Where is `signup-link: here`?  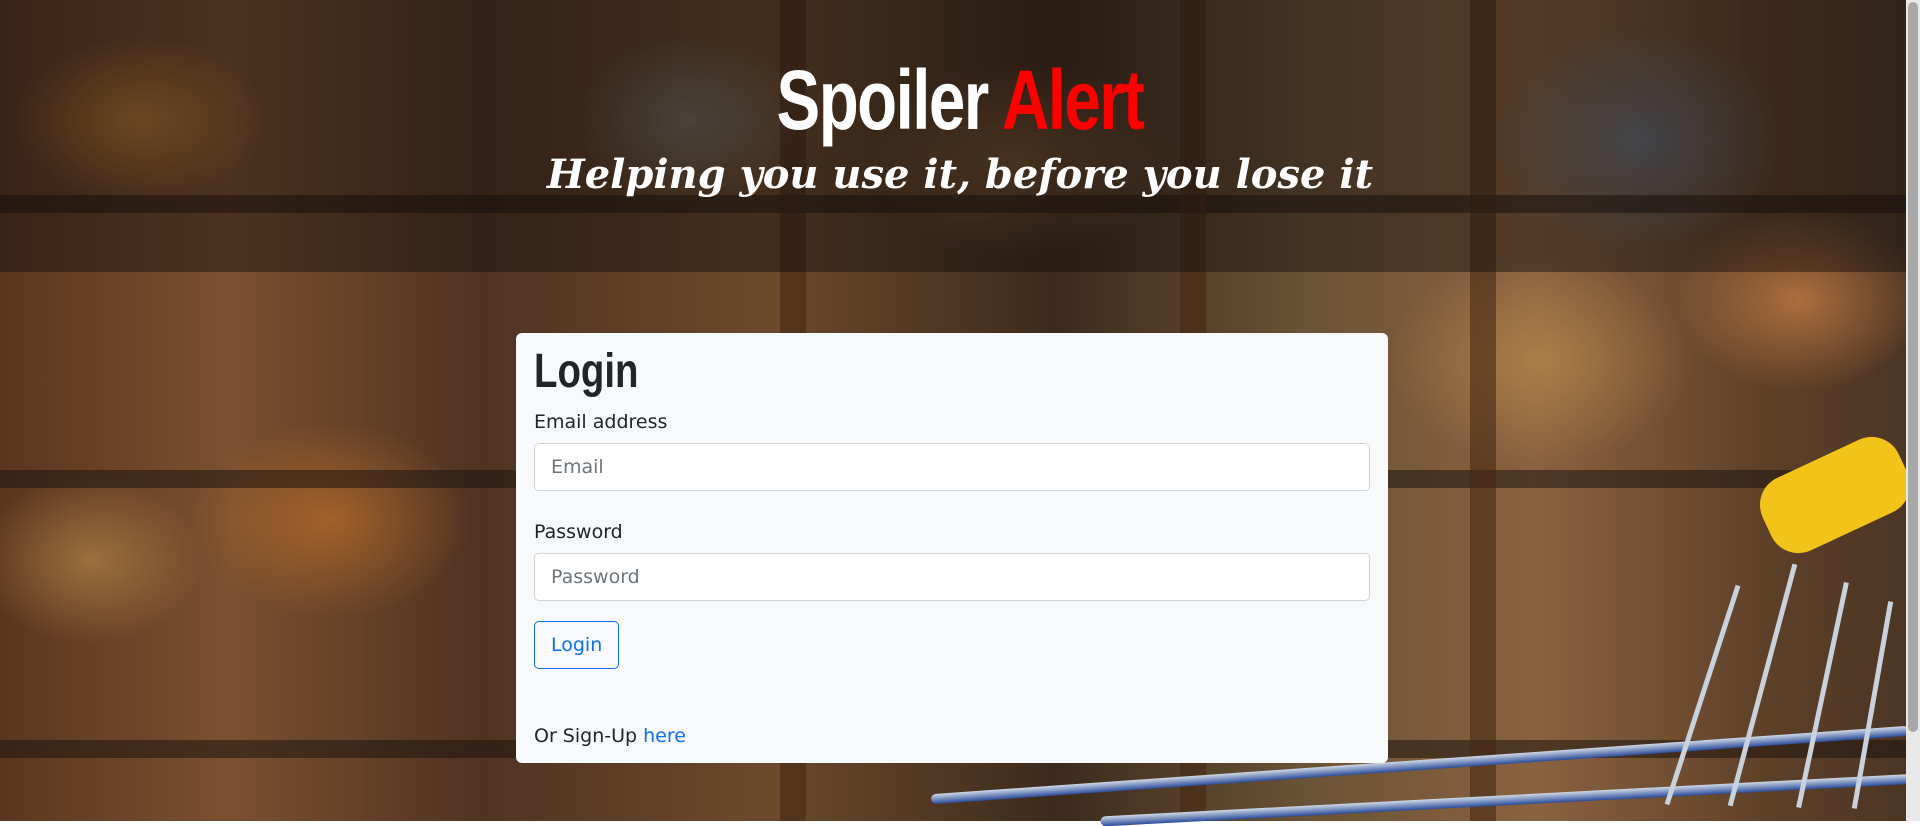
signup-link: here is located at coordinates (664, 736).